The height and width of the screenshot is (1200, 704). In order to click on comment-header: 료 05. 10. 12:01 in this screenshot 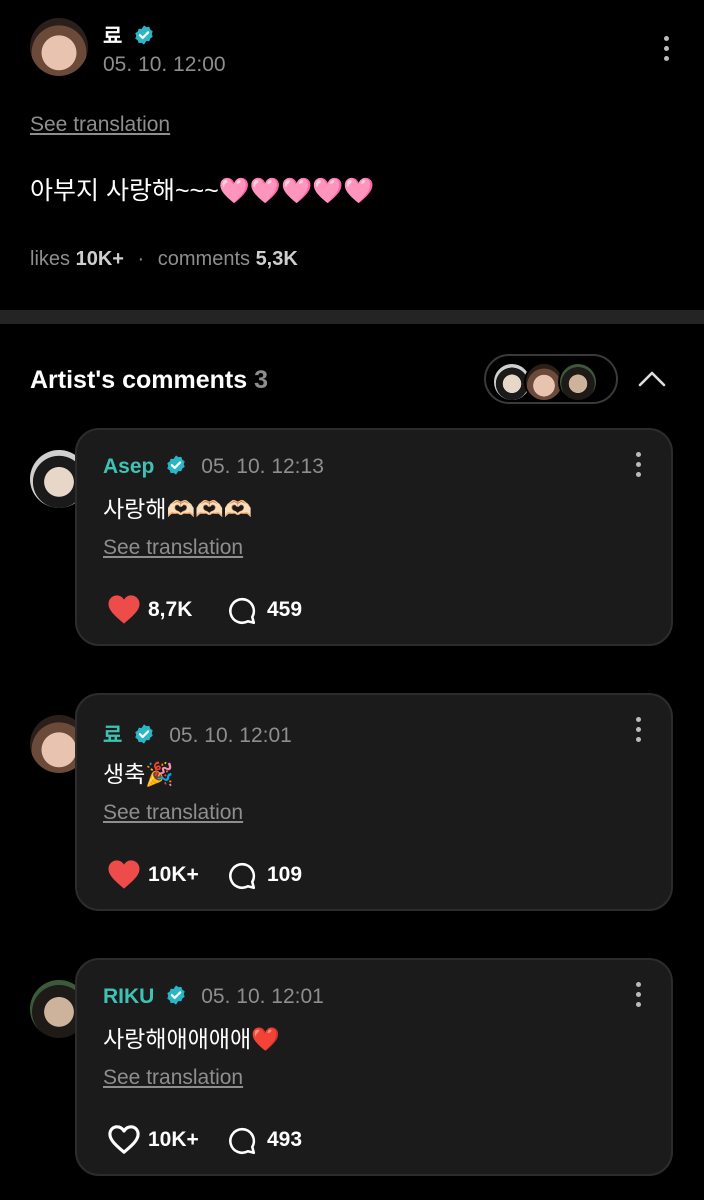, I will do `click(197, 734)`.